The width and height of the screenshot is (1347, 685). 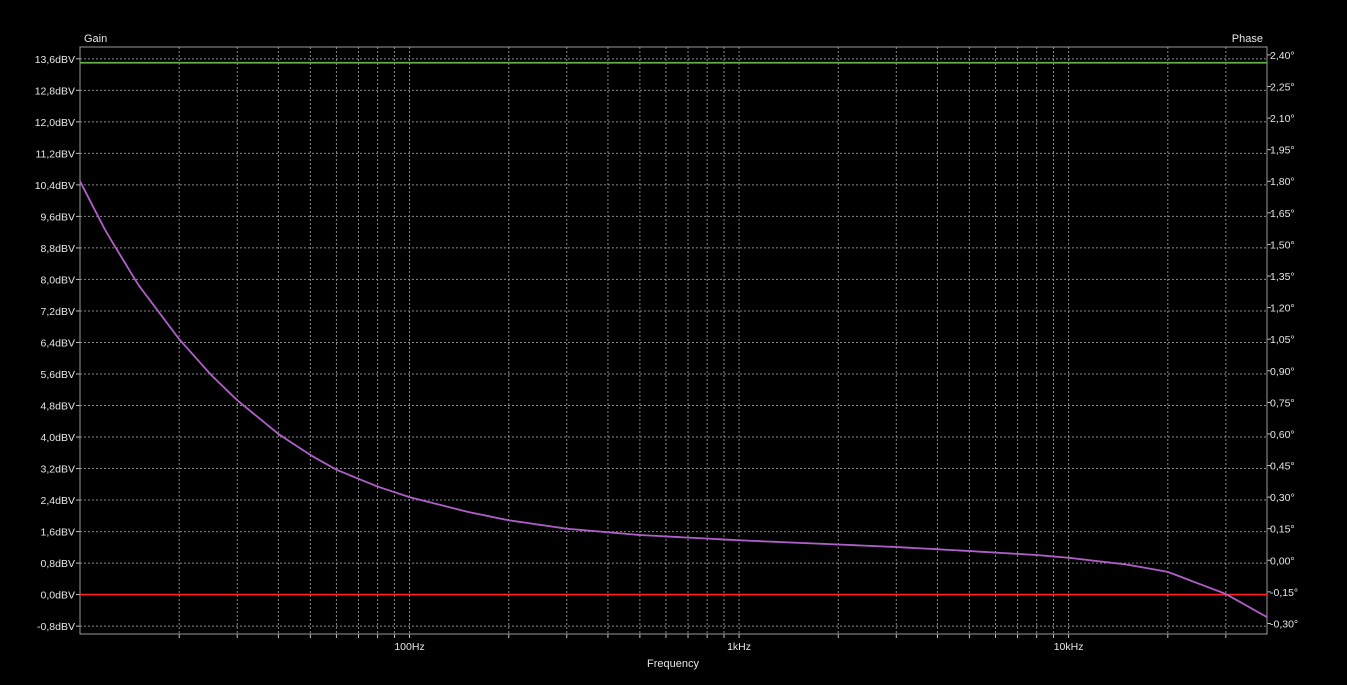 What do you see at coordinates (58, 217) in the screenshot?
I see `y-left-tick-label: 9,6dBV` at bounding box center [58, 217].